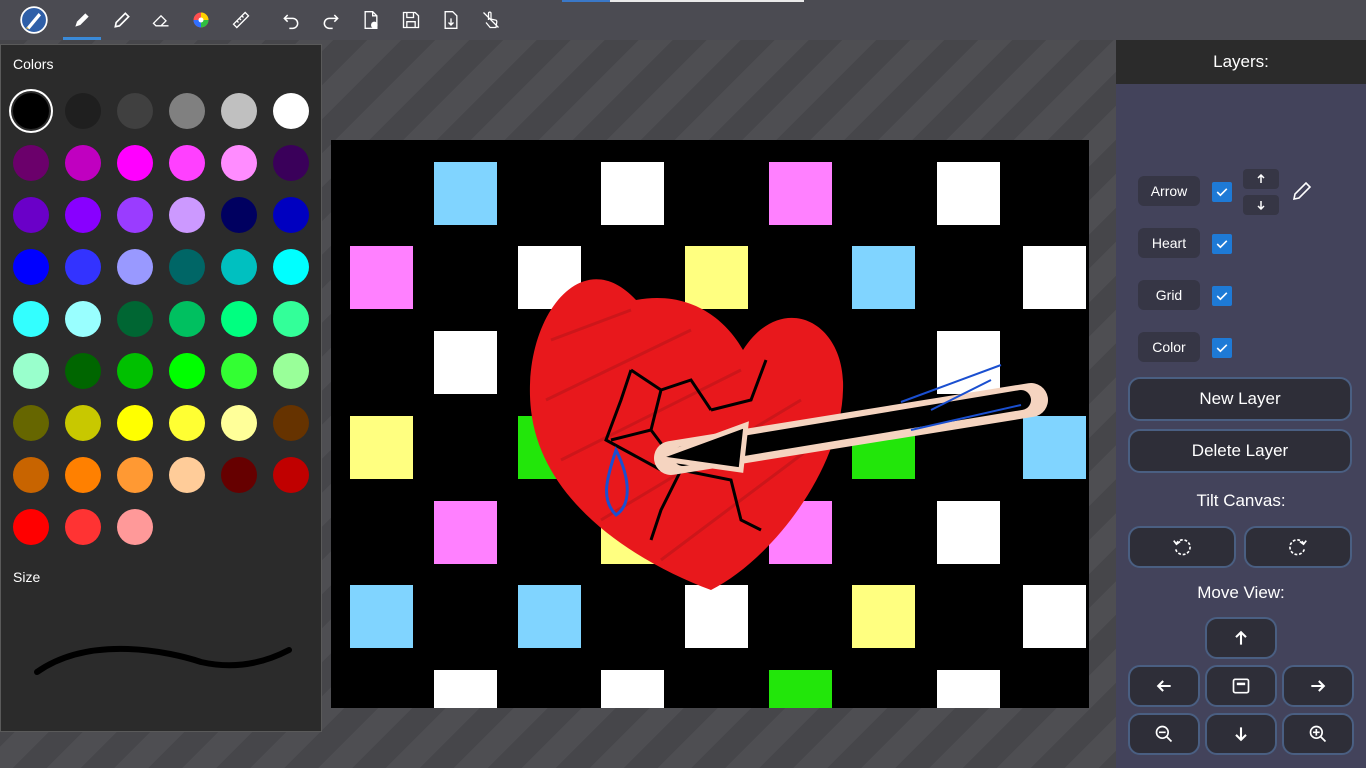 This screenshot has height=768, width=1366. Describe the element at coordinates (1302, 191) in the screenshot. I see `edit-layer-pencil-icon` at that location.